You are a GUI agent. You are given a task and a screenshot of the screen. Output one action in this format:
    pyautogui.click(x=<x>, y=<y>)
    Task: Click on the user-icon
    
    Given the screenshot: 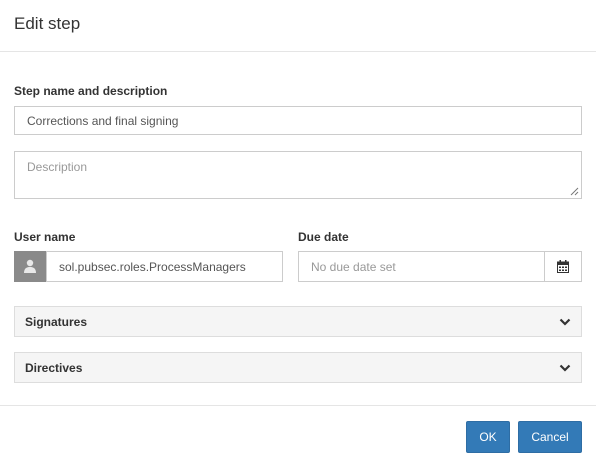 What is the action you would take?
    pyautogui.click(x=30, y=266)
    